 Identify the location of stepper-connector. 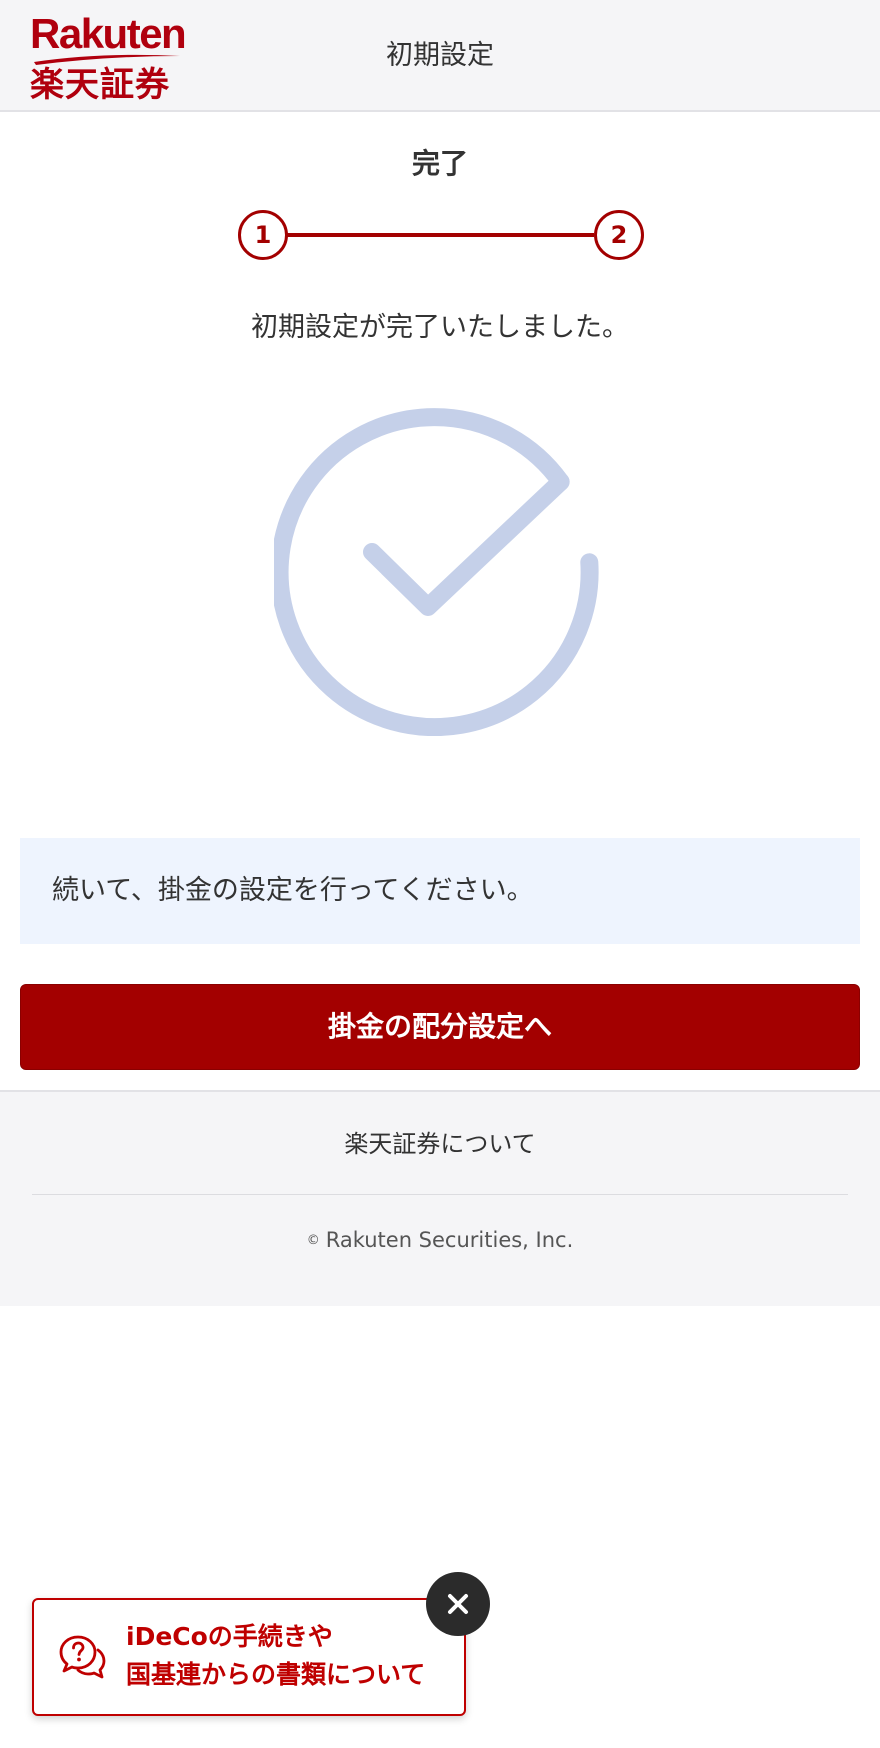
(440, 235).